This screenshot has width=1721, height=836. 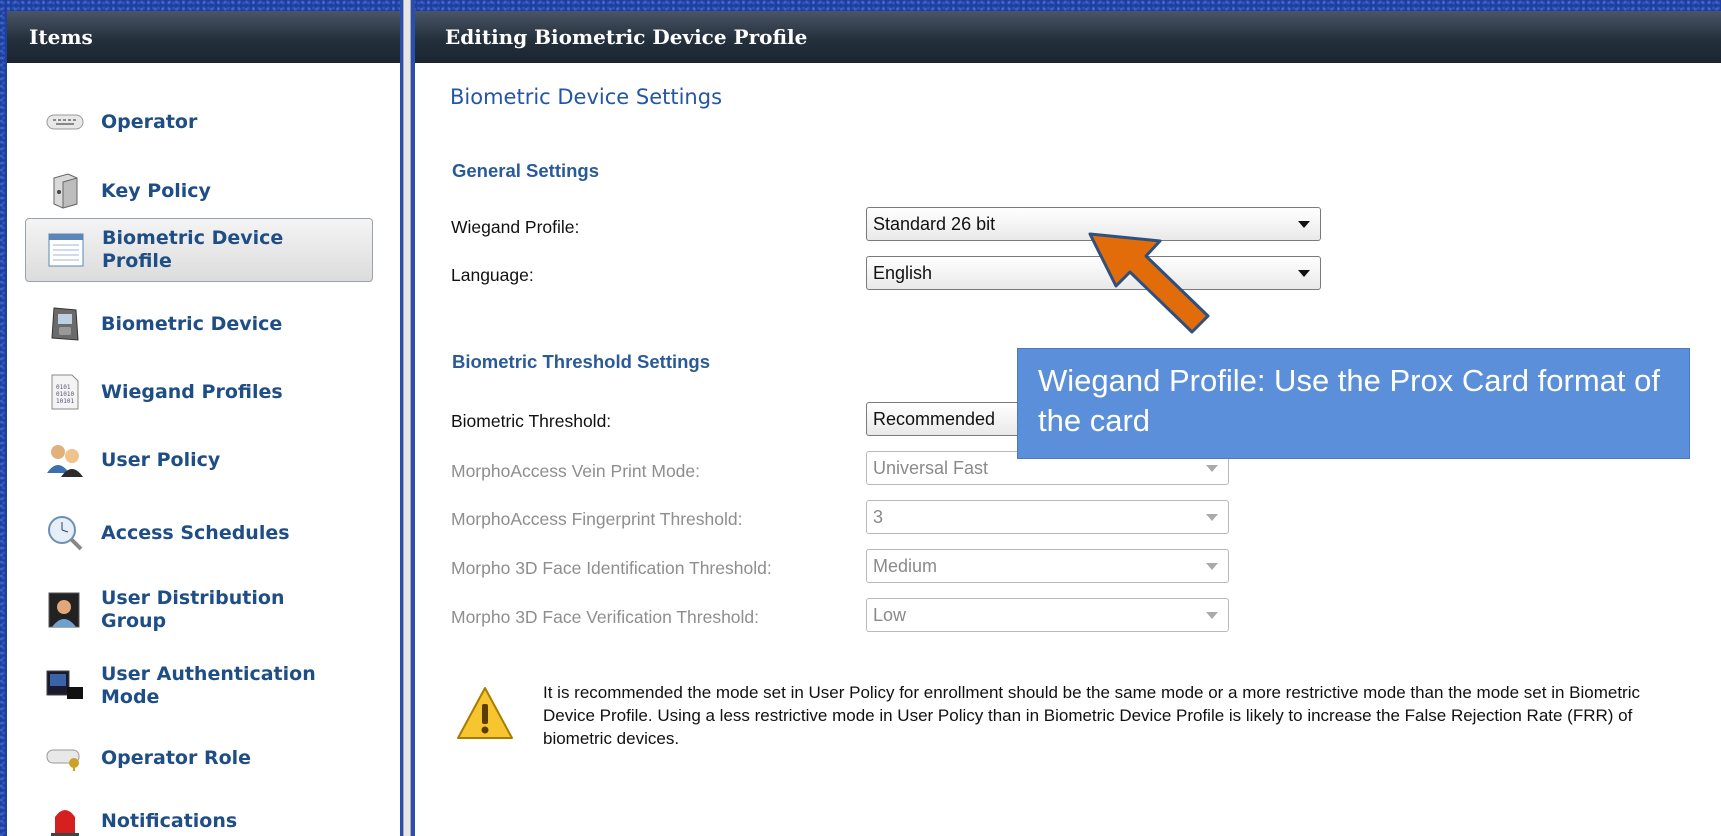 I want to click on language-label: Language:, so click(x=492, y=275).